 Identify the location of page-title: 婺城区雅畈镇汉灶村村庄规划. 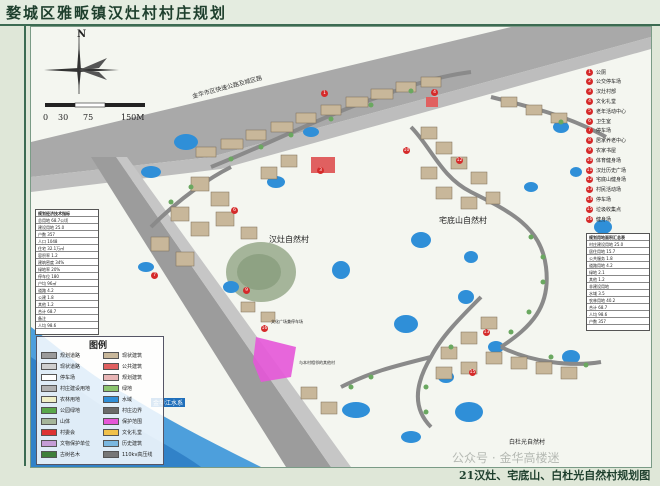
(117, 13).